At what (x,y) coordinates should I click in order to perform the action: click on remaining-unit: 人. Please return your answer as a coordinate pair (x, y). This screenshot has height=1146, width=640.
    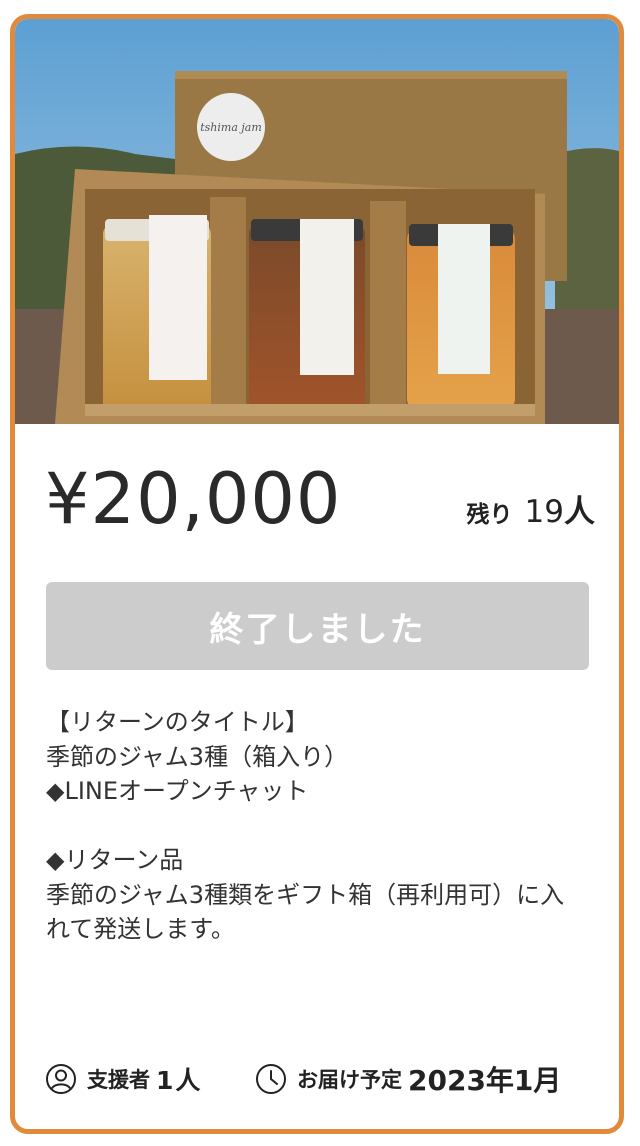
    Looking at the image, I should click on (579, 512).